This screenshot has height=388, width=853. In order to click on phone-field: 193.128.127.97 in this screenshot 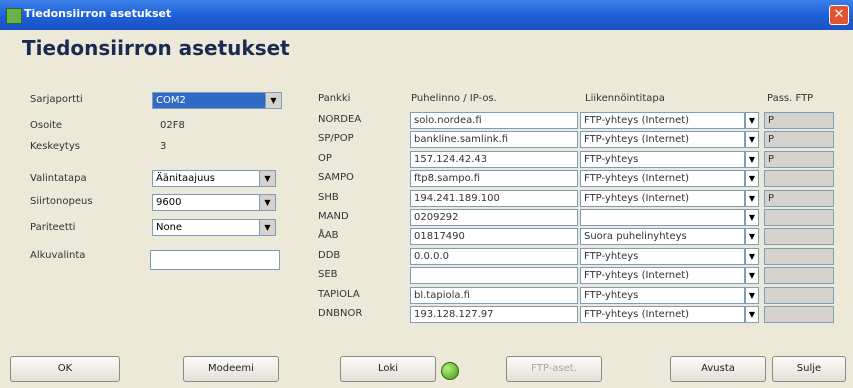, I will do `click(494, 314)`.